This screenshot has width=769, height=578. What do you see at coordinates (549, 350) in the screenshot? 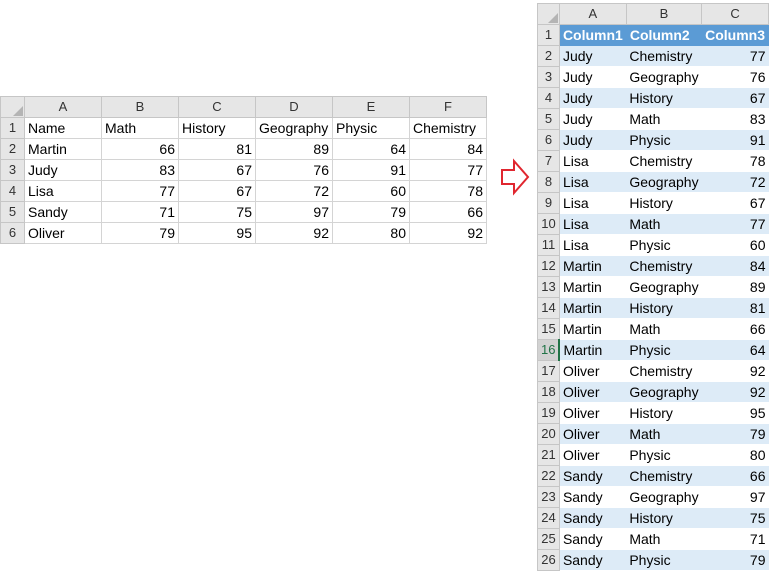
I see `row-header: 16` at bounding box center [549, 350].